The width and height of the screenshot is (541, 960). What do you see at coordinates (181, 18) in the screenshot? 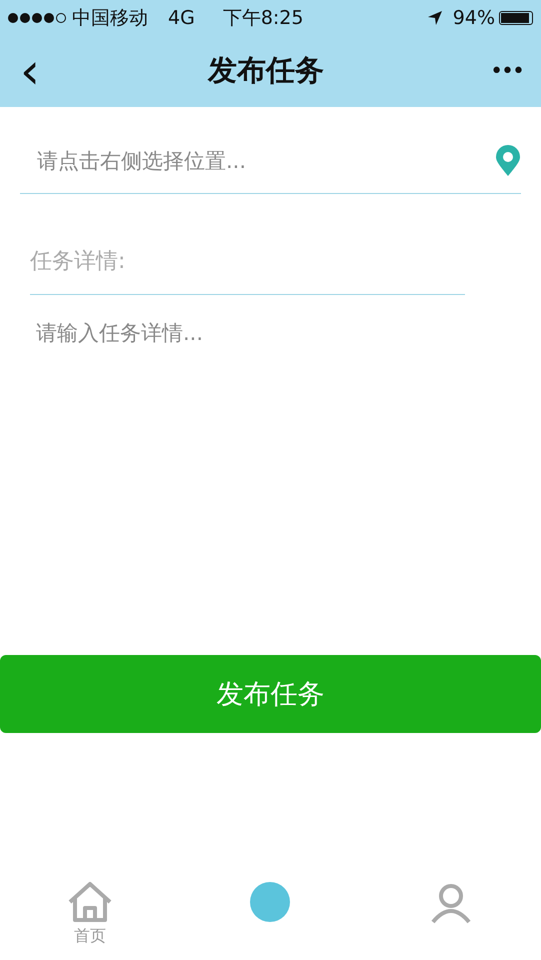
I see `network-type: 4G` at bounding box center [181, 18].